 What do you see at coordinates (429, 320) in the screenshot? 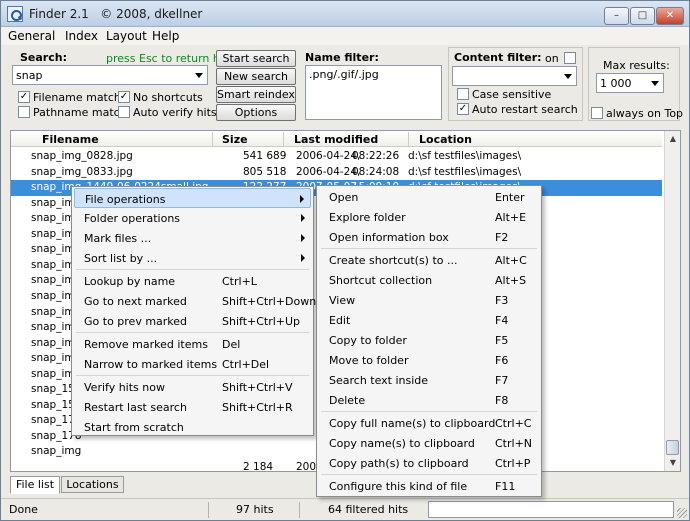
I see `submenu-item: Edit F4` at bounding box center [429, 320].